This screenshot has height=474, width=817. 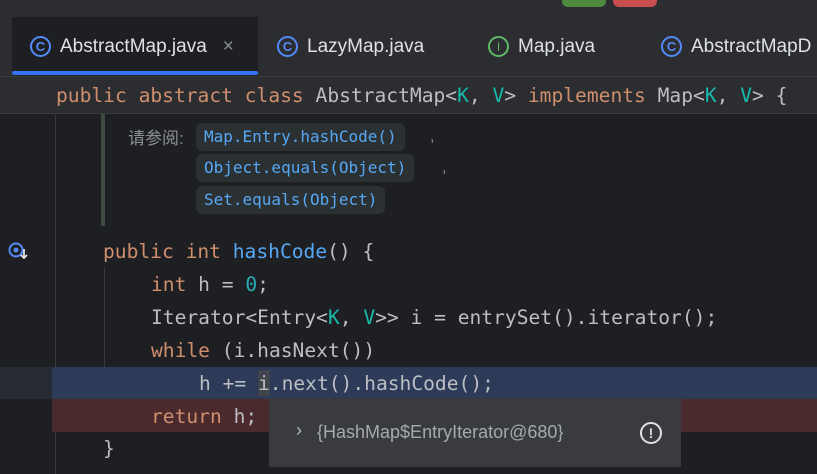 I want to click on overrides-method-icon, so click(x=19, y=252).